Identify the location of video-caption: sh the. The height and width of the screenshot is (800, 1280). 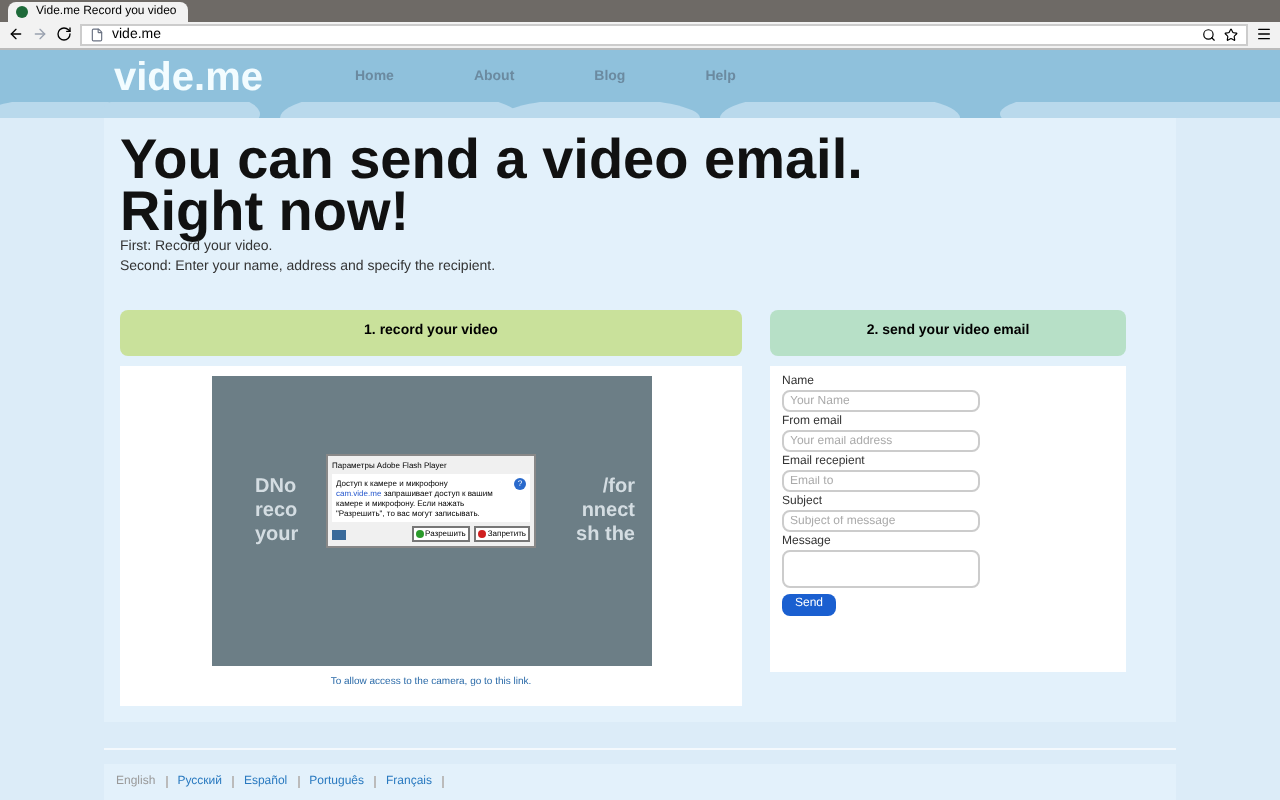
(605, 536).